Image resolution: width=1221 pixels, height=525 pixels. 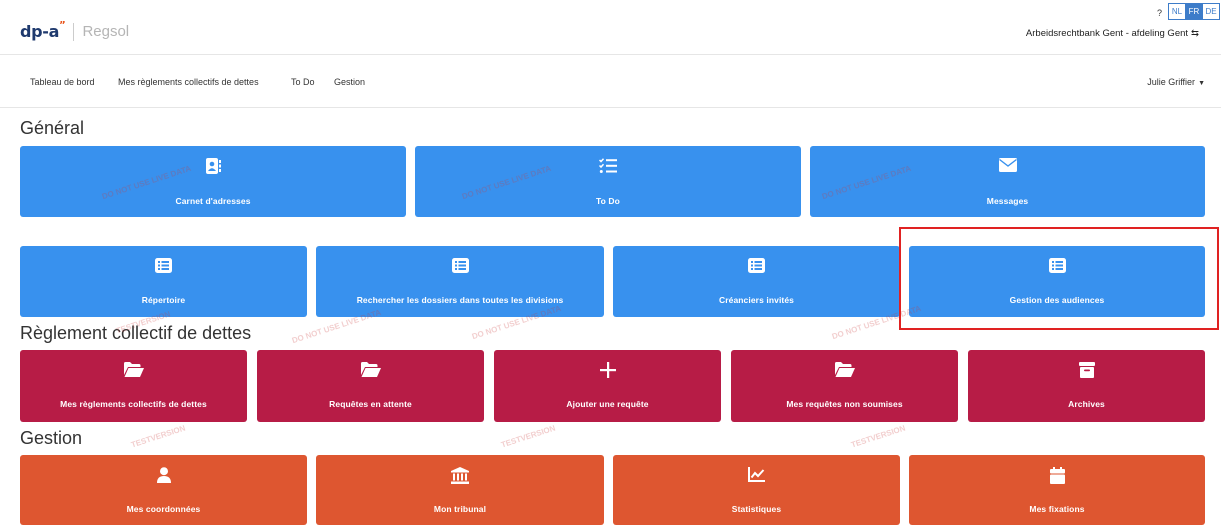 What do you see at coordinates (460, 509) in the screenshot?
I see `tile-label: Mon tribunal` at bounding box center [460, 509].